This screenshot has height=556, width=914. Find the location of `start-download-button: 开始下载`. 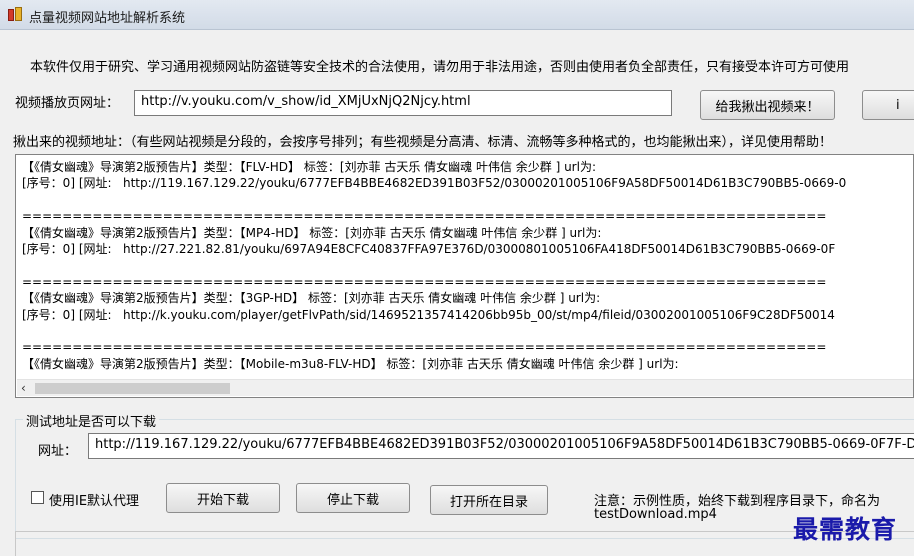

start-download-button: 开始下载 is located at coordinates (223, 498).